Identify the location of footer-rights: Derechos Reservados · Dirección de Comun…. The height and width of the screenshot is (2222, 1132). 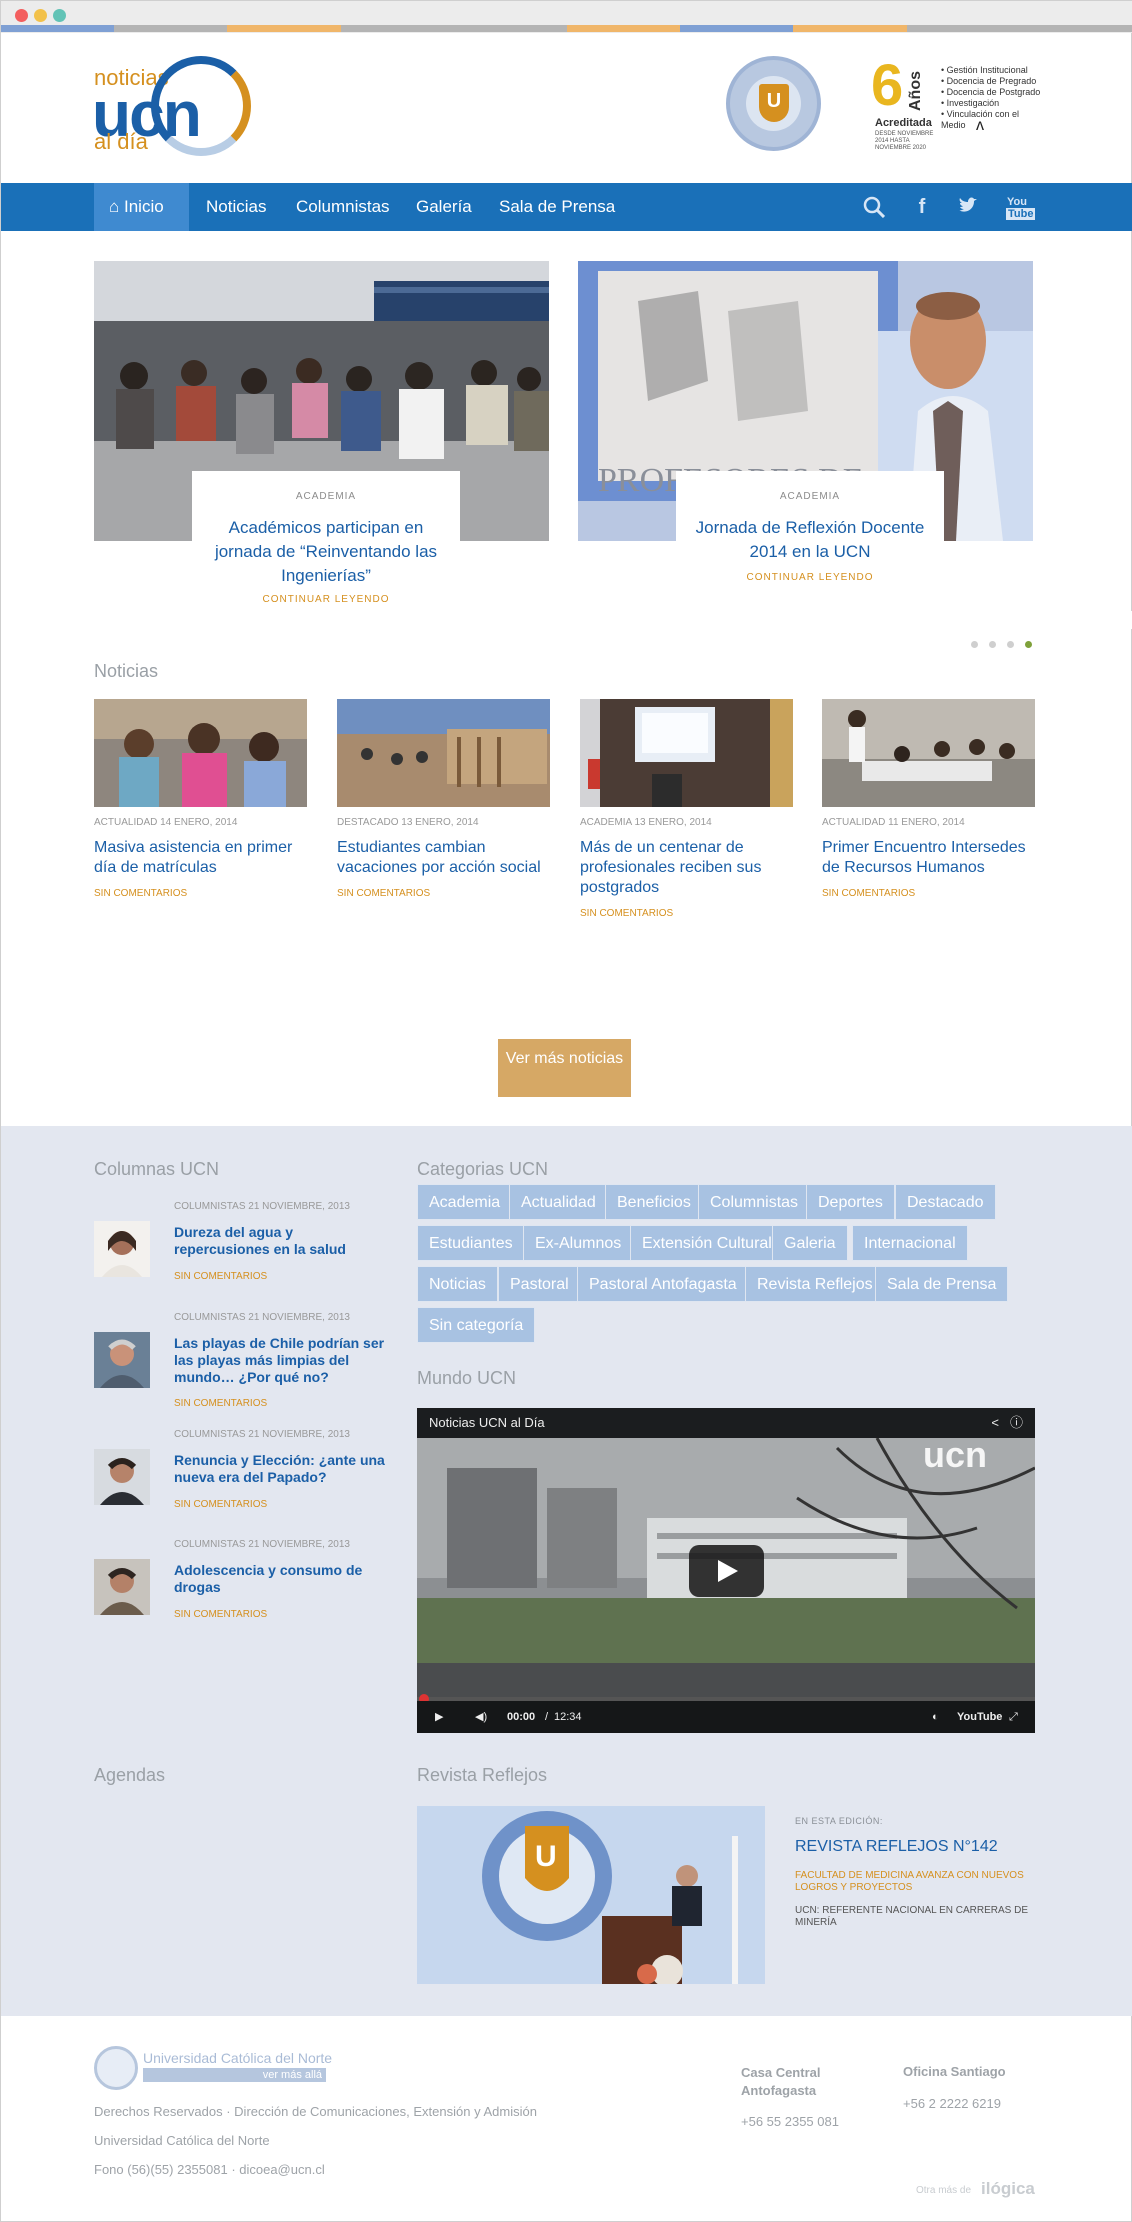
(315, 2111).